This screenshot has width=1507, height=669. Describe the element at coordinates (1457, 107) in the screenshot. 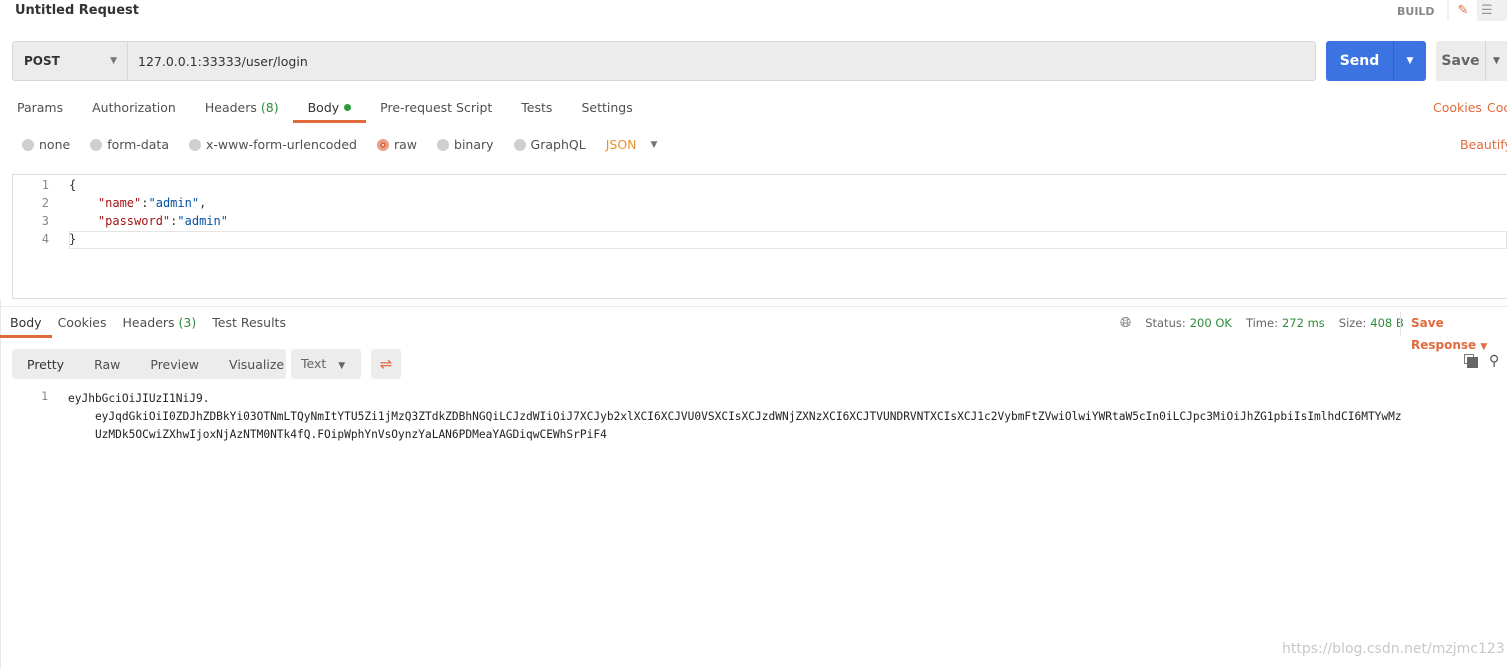

I see `cookies-link: Cookies` at that location.